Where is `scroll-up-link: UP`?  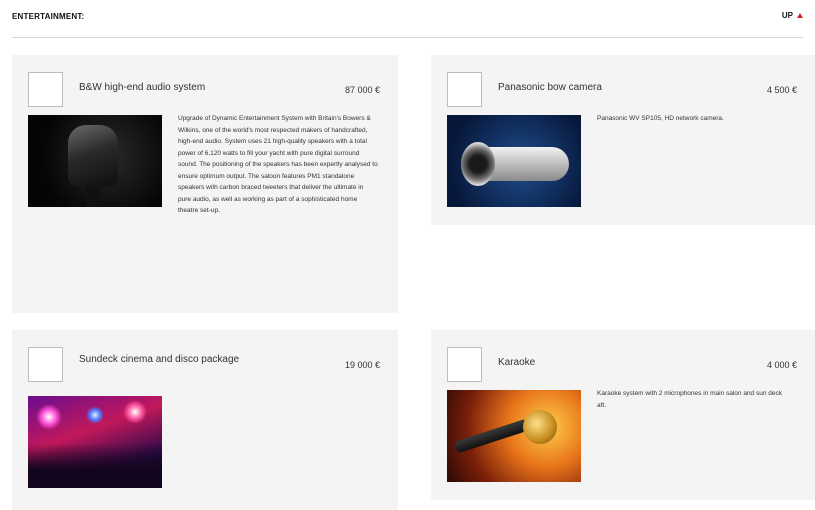
scroll-up-link: UP is located at coordinates (792, 15).